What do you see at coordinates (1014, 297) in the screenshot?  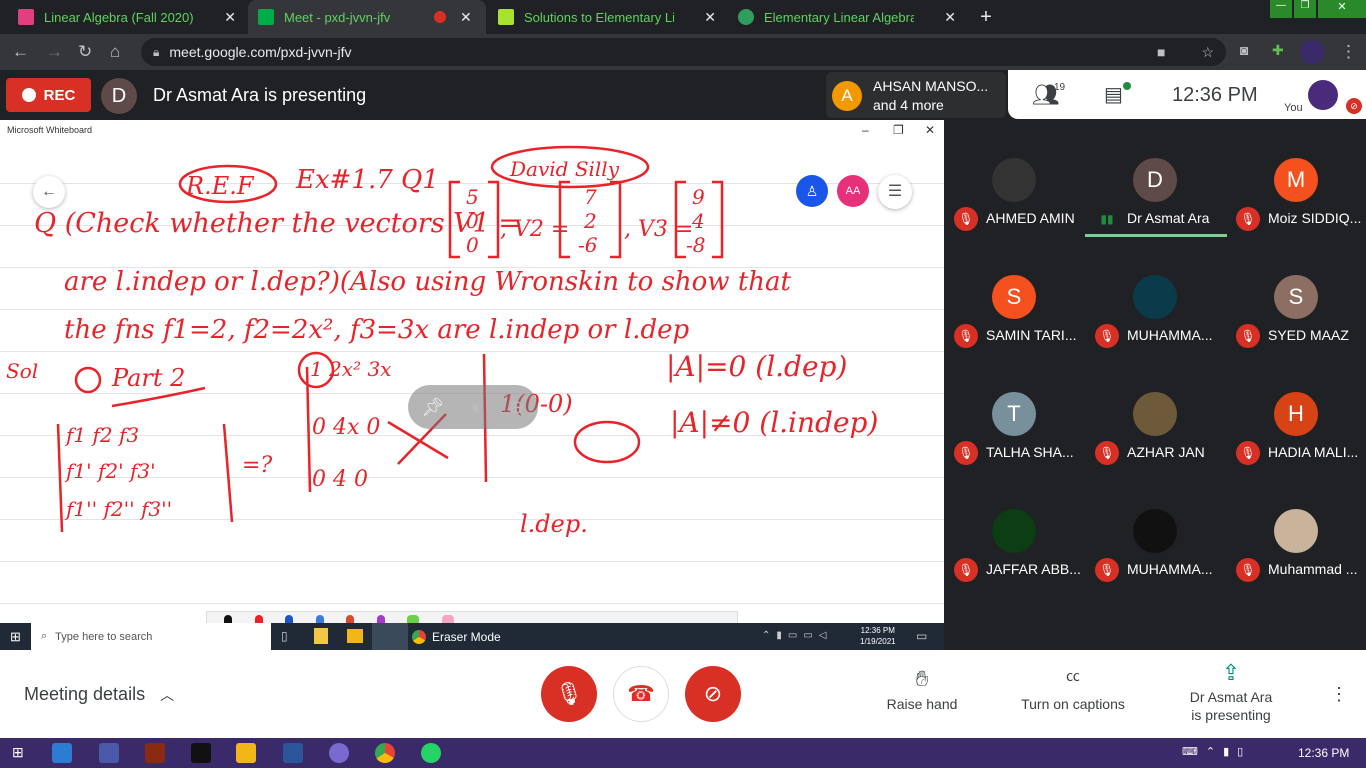 I see `participant-avatar: S` at bounding box center [1014, 297].